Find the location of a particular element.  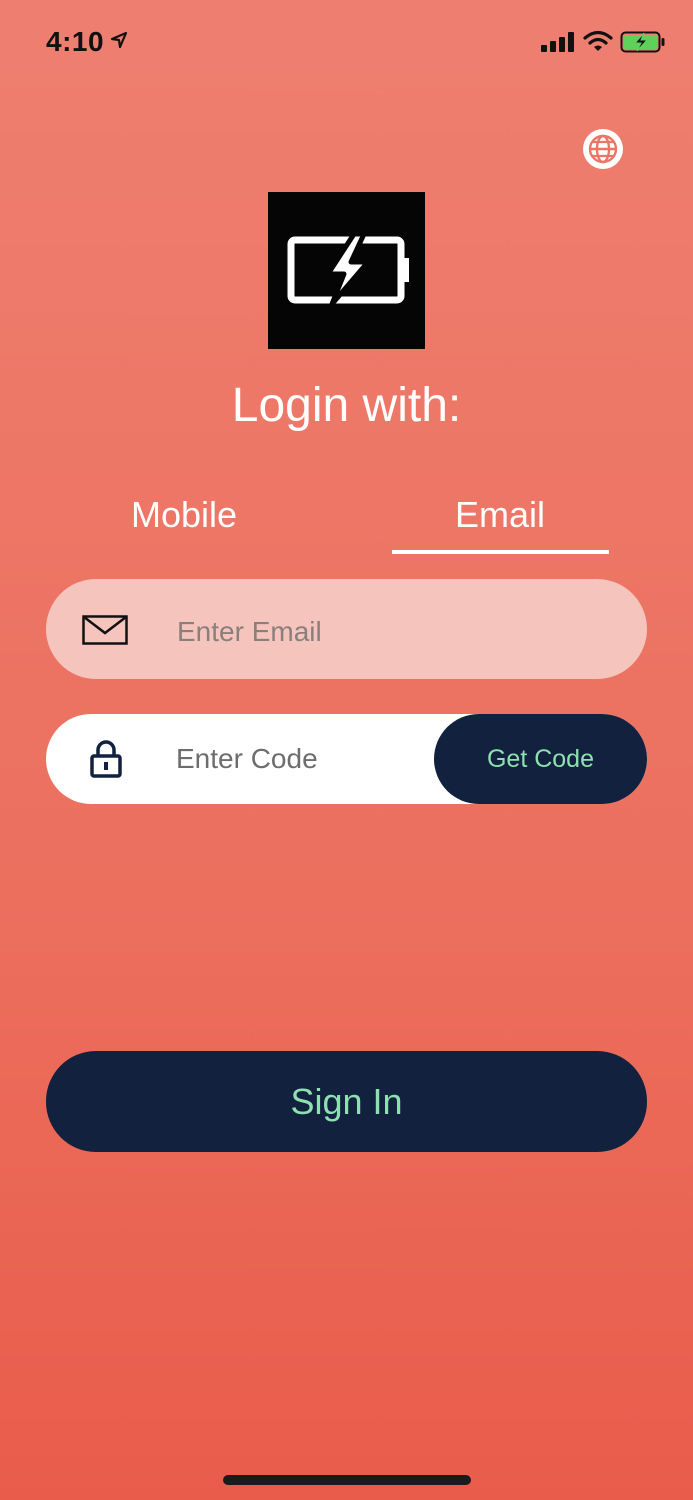

sign-in-button: Sign In is located at coordinates (346, 1101).